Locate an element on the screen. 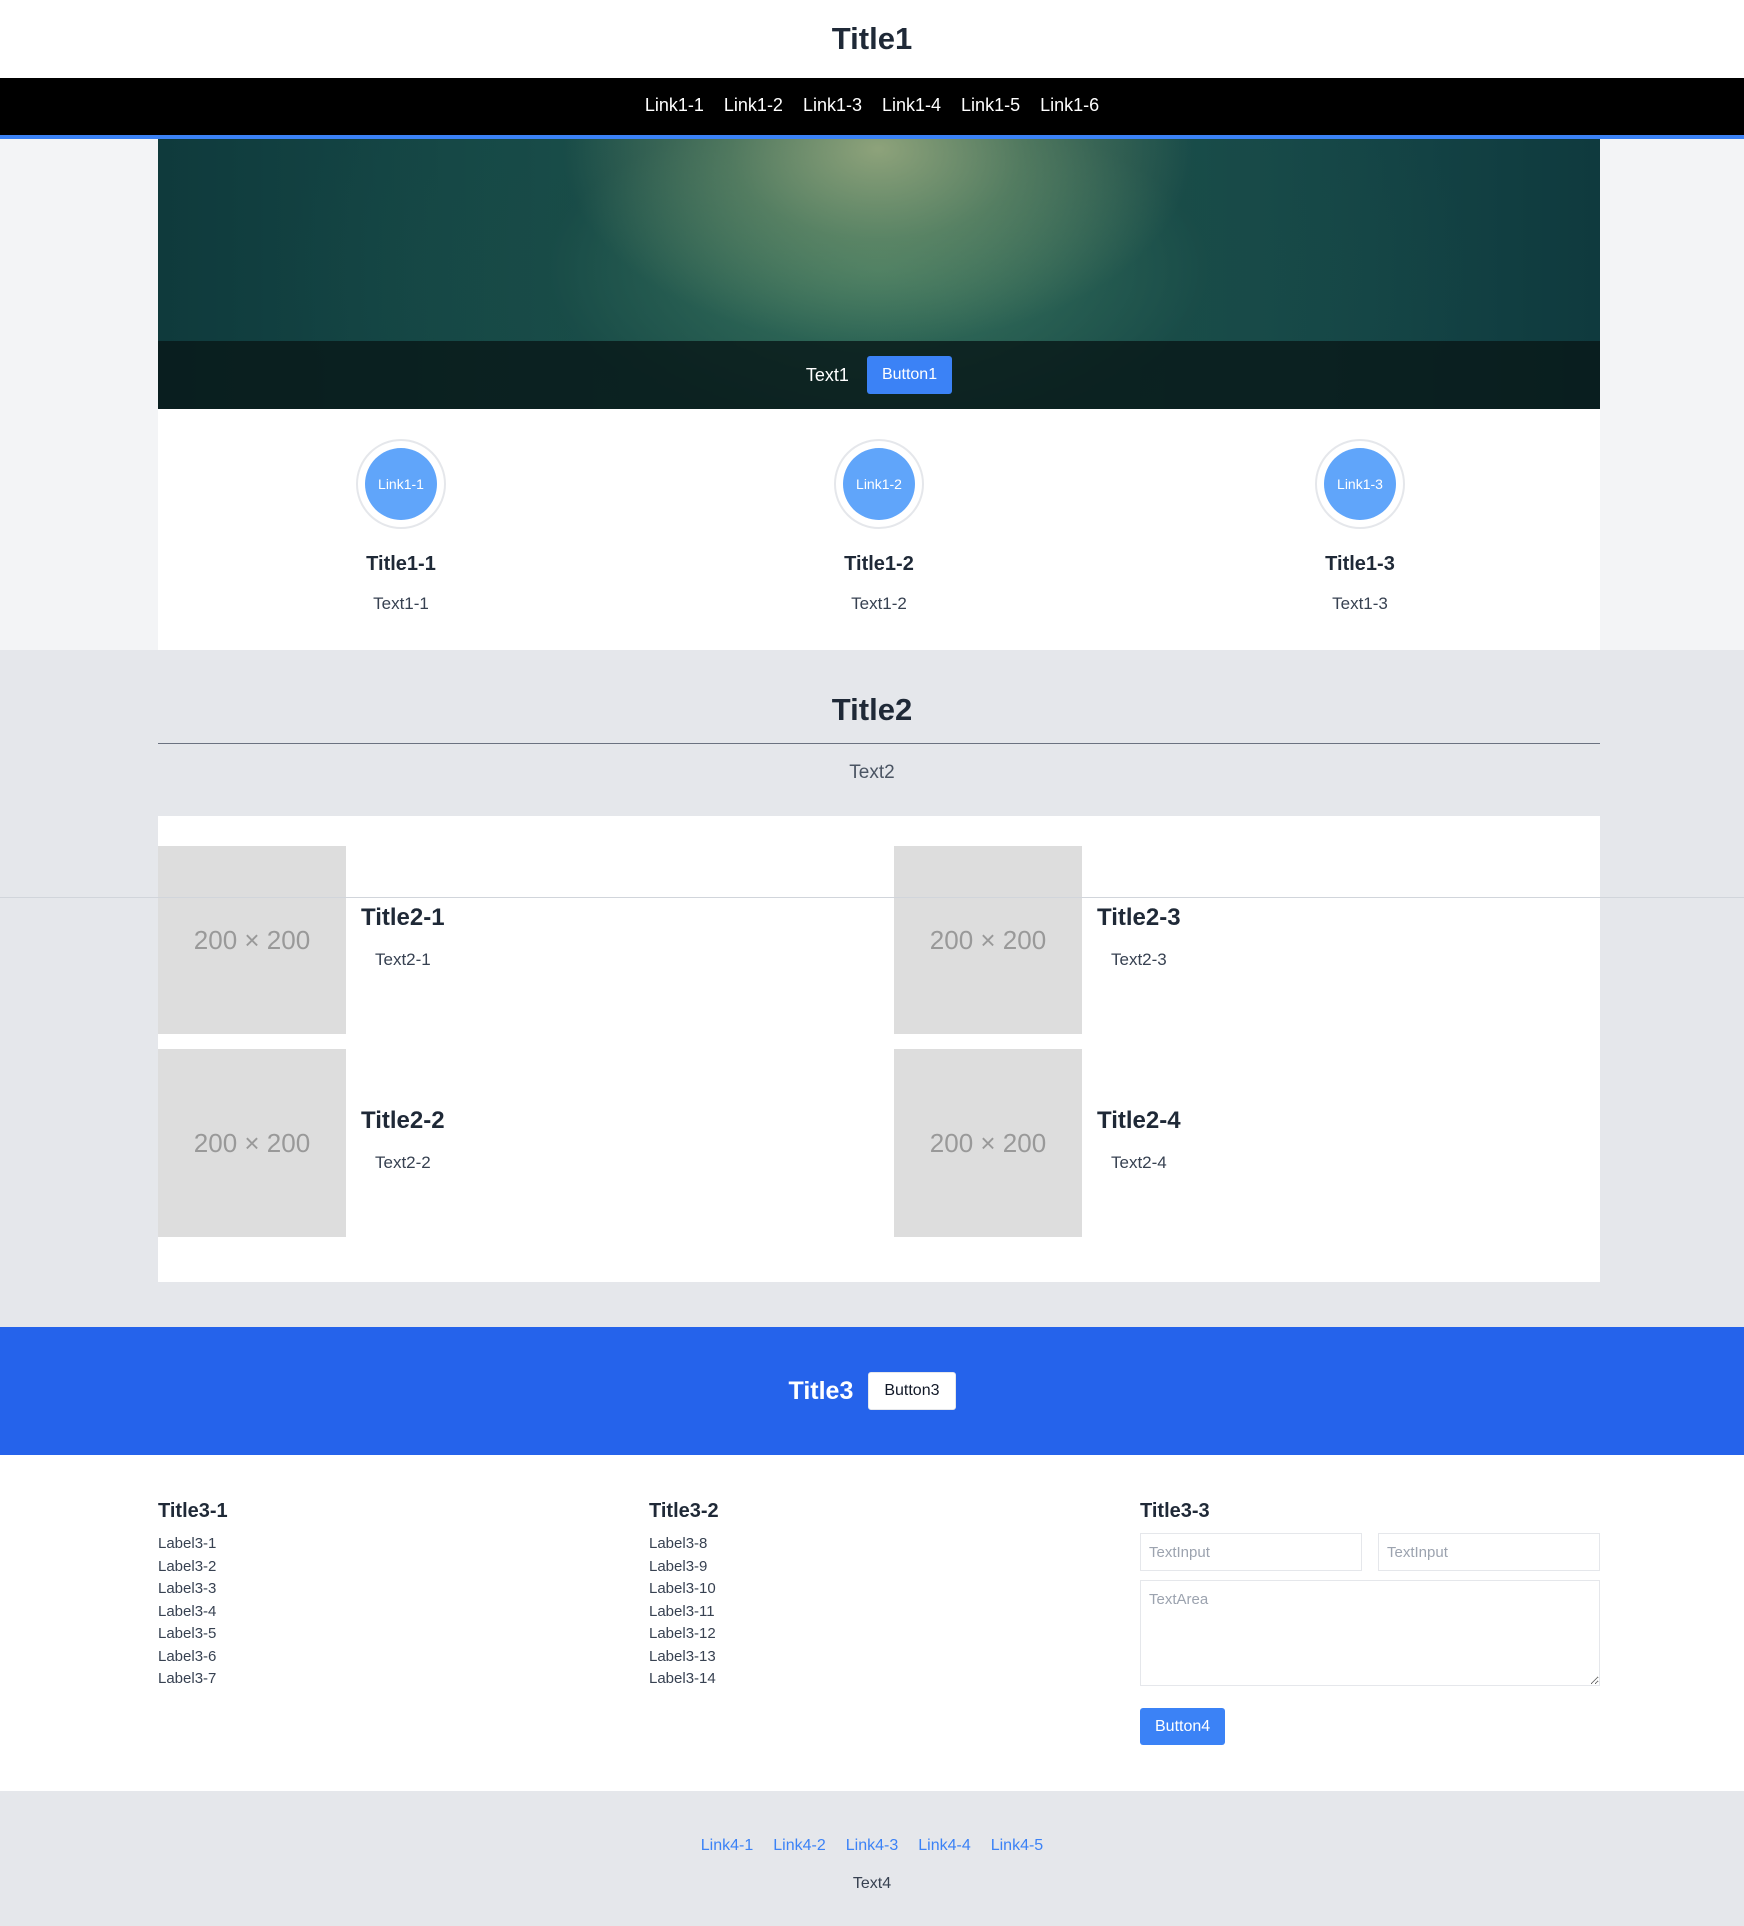 This screenshot has width=1744, height=1926. cta-band: Title3 Button3 is located at coordinates (872, 1391).